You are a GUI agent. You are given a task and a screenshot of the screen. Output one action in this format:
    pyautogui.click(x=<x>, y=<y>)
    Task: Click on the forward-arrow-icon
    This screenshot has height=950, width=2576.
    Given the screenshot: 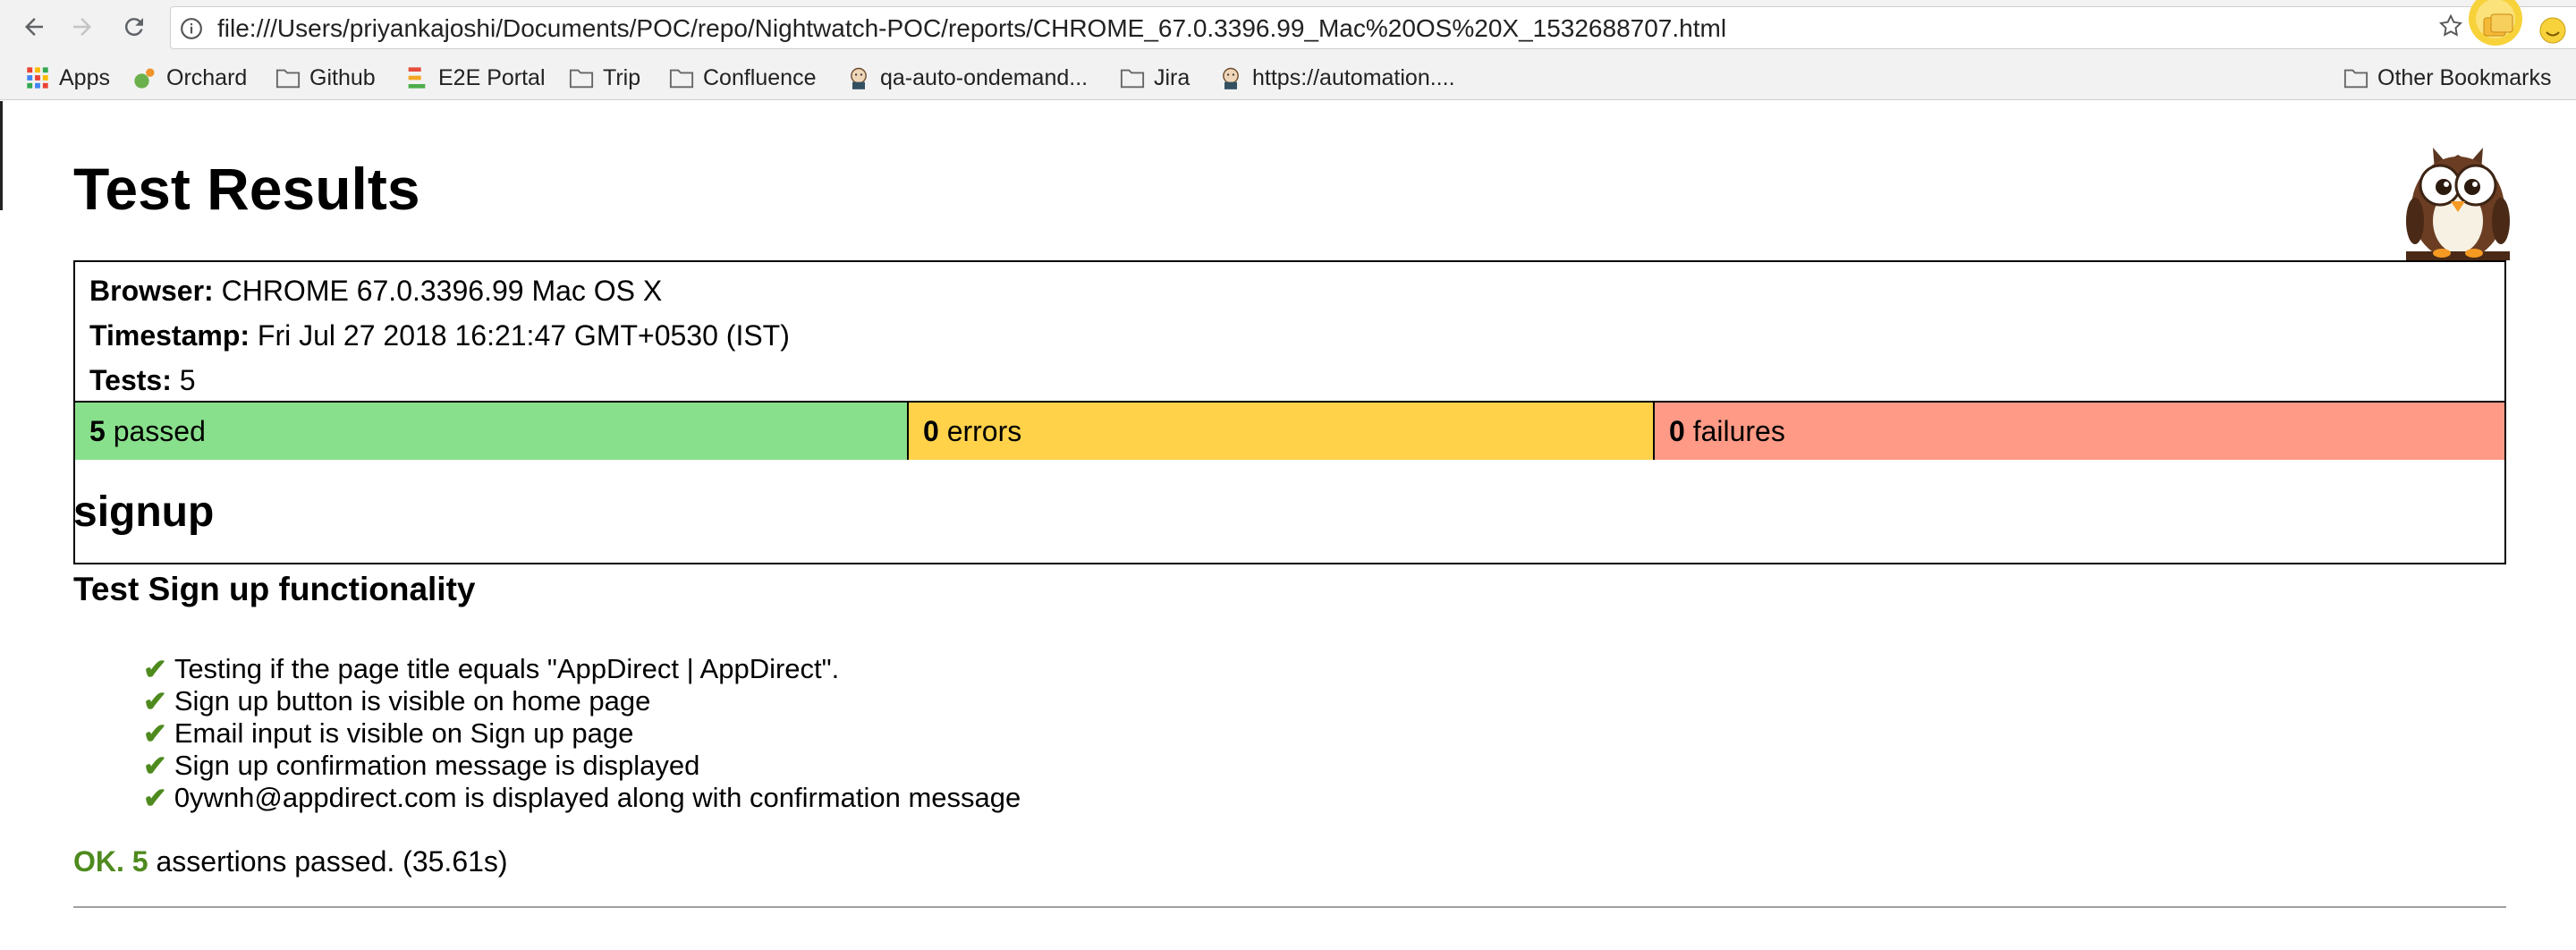 What is the action you would take?
    pyautogui.click(x=82, y=27)
    